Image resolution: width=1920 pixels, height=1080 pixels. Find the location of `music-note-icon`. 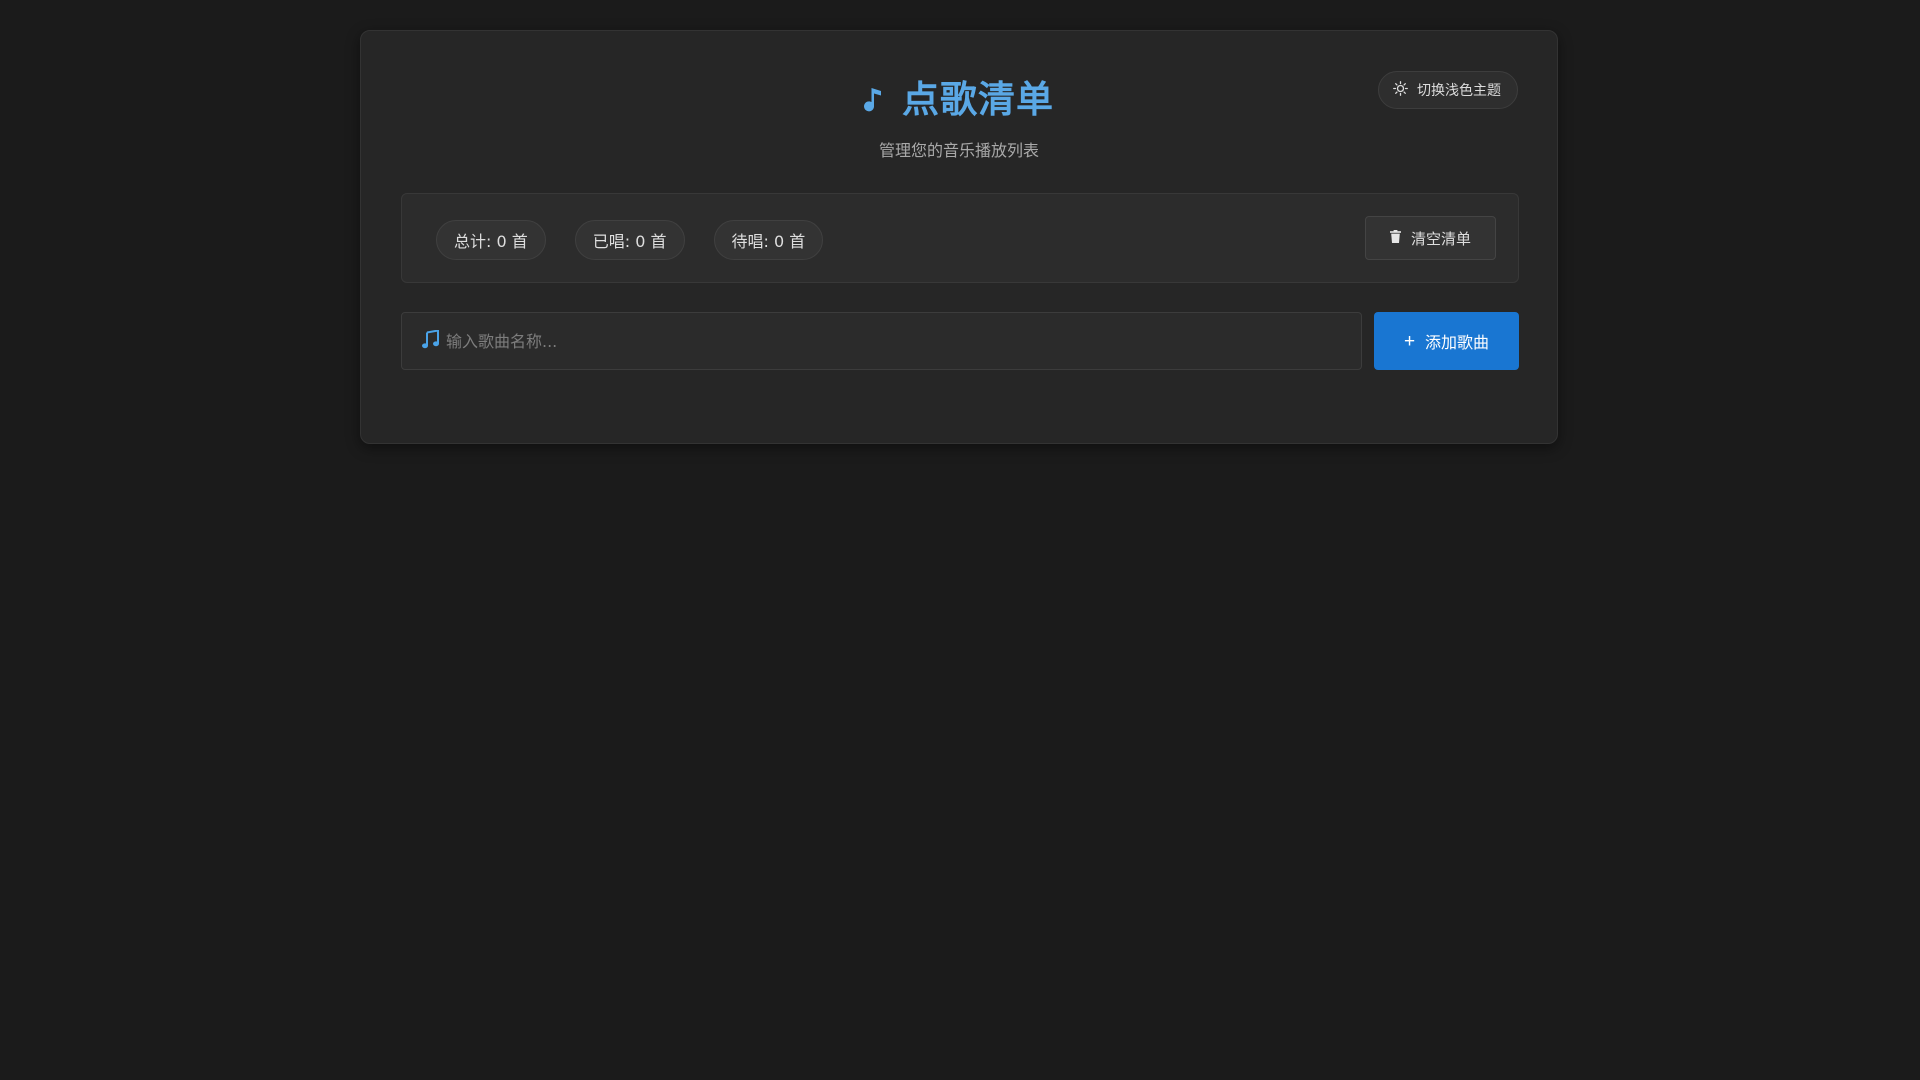

music-note-icon is located at coordinates (875, 100).